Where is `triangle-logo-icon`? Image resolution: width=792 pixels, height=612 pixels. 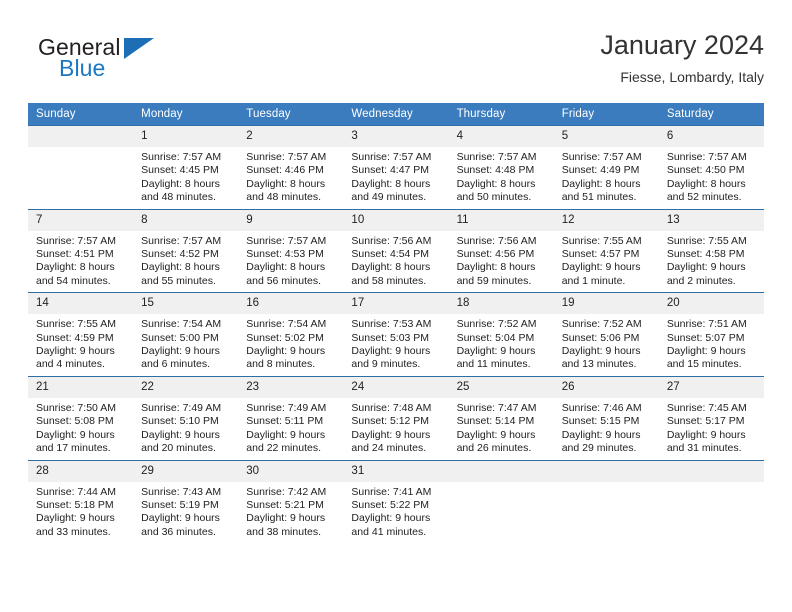
triangle-logo-icon is located at coordinates (139, 48).